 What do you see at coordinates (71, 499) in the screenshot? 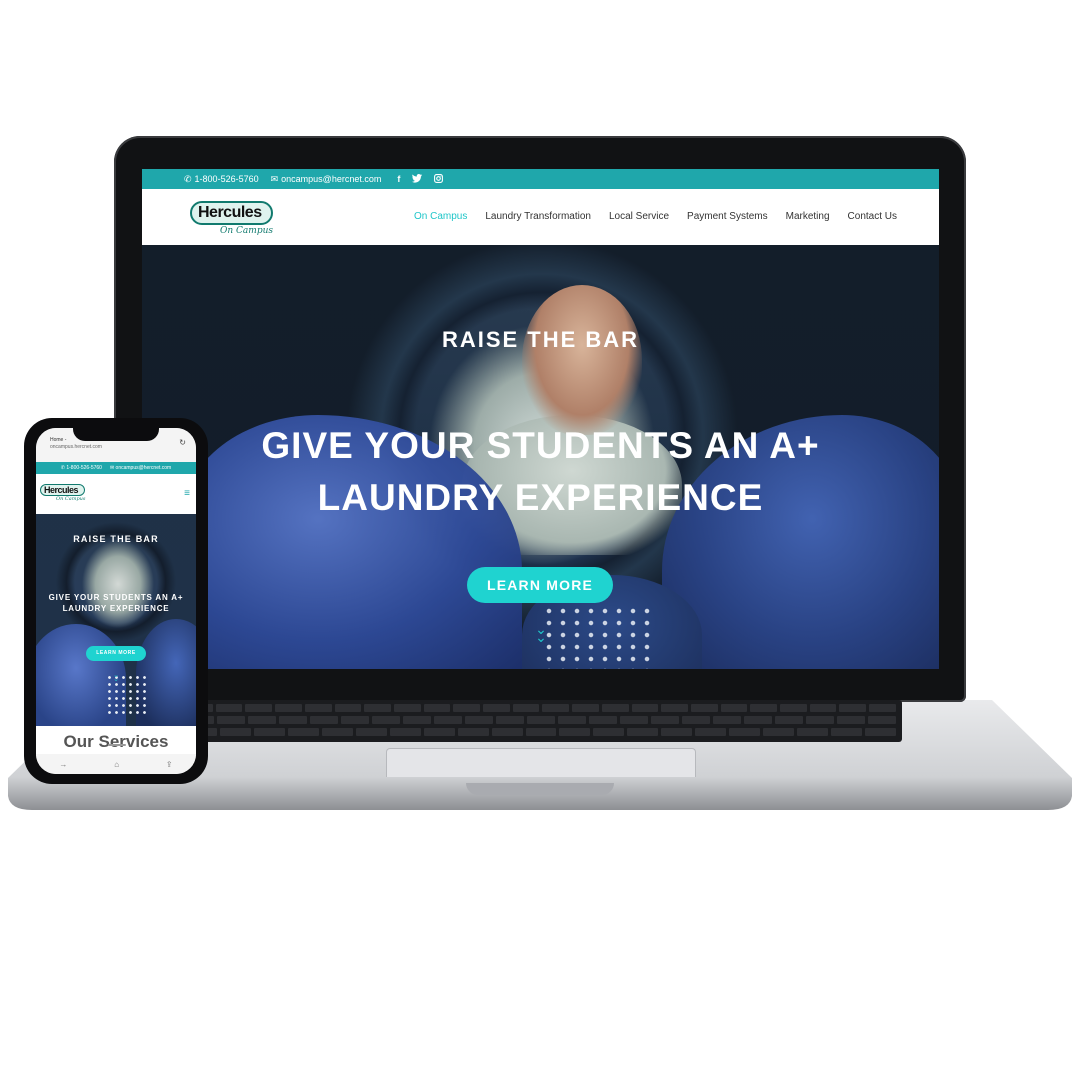
I see `mobile-logo-subtitle: On Campus` at bounding box center [71, 499].